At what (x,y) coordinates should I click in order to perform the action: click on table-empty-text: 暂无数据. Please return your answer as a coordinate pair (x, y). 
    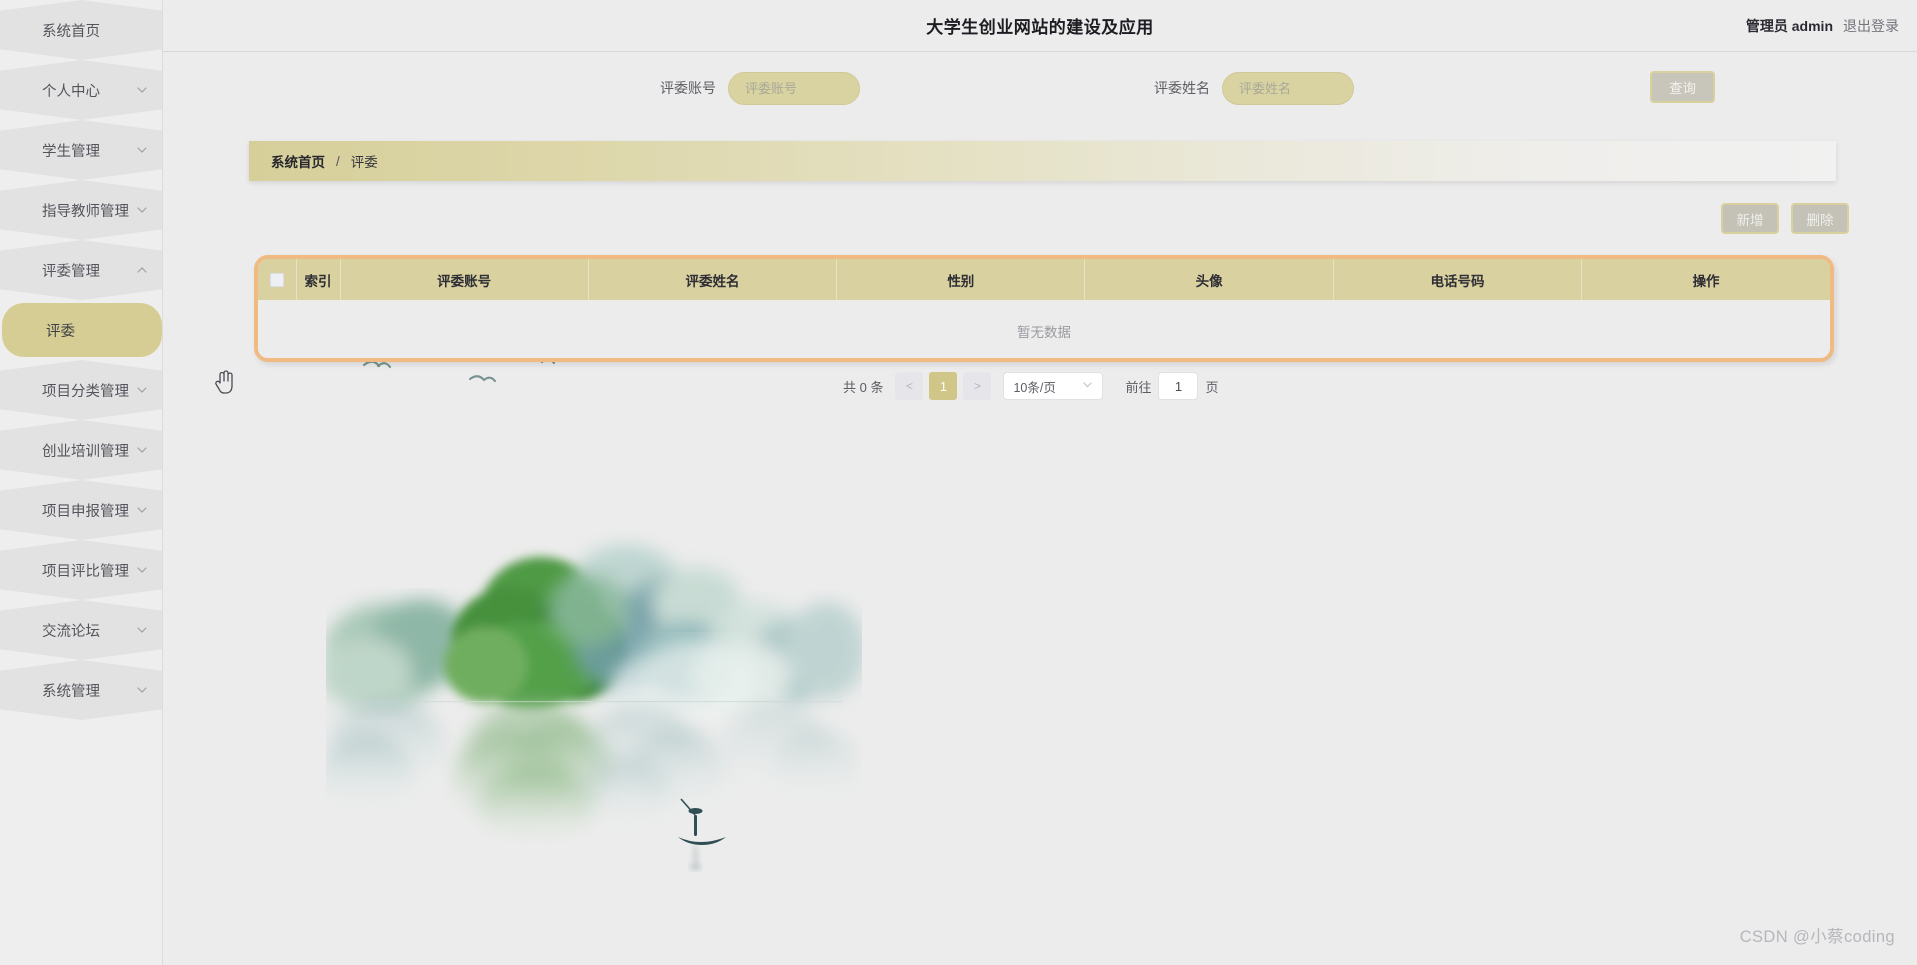
    Looking at the image, I should click on (1044, 329).